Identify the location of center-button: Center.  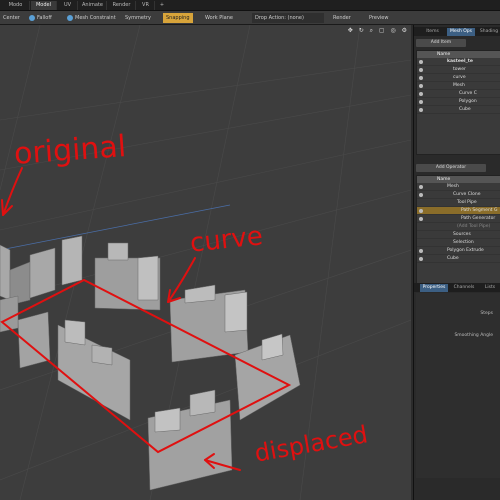
(11, 18).